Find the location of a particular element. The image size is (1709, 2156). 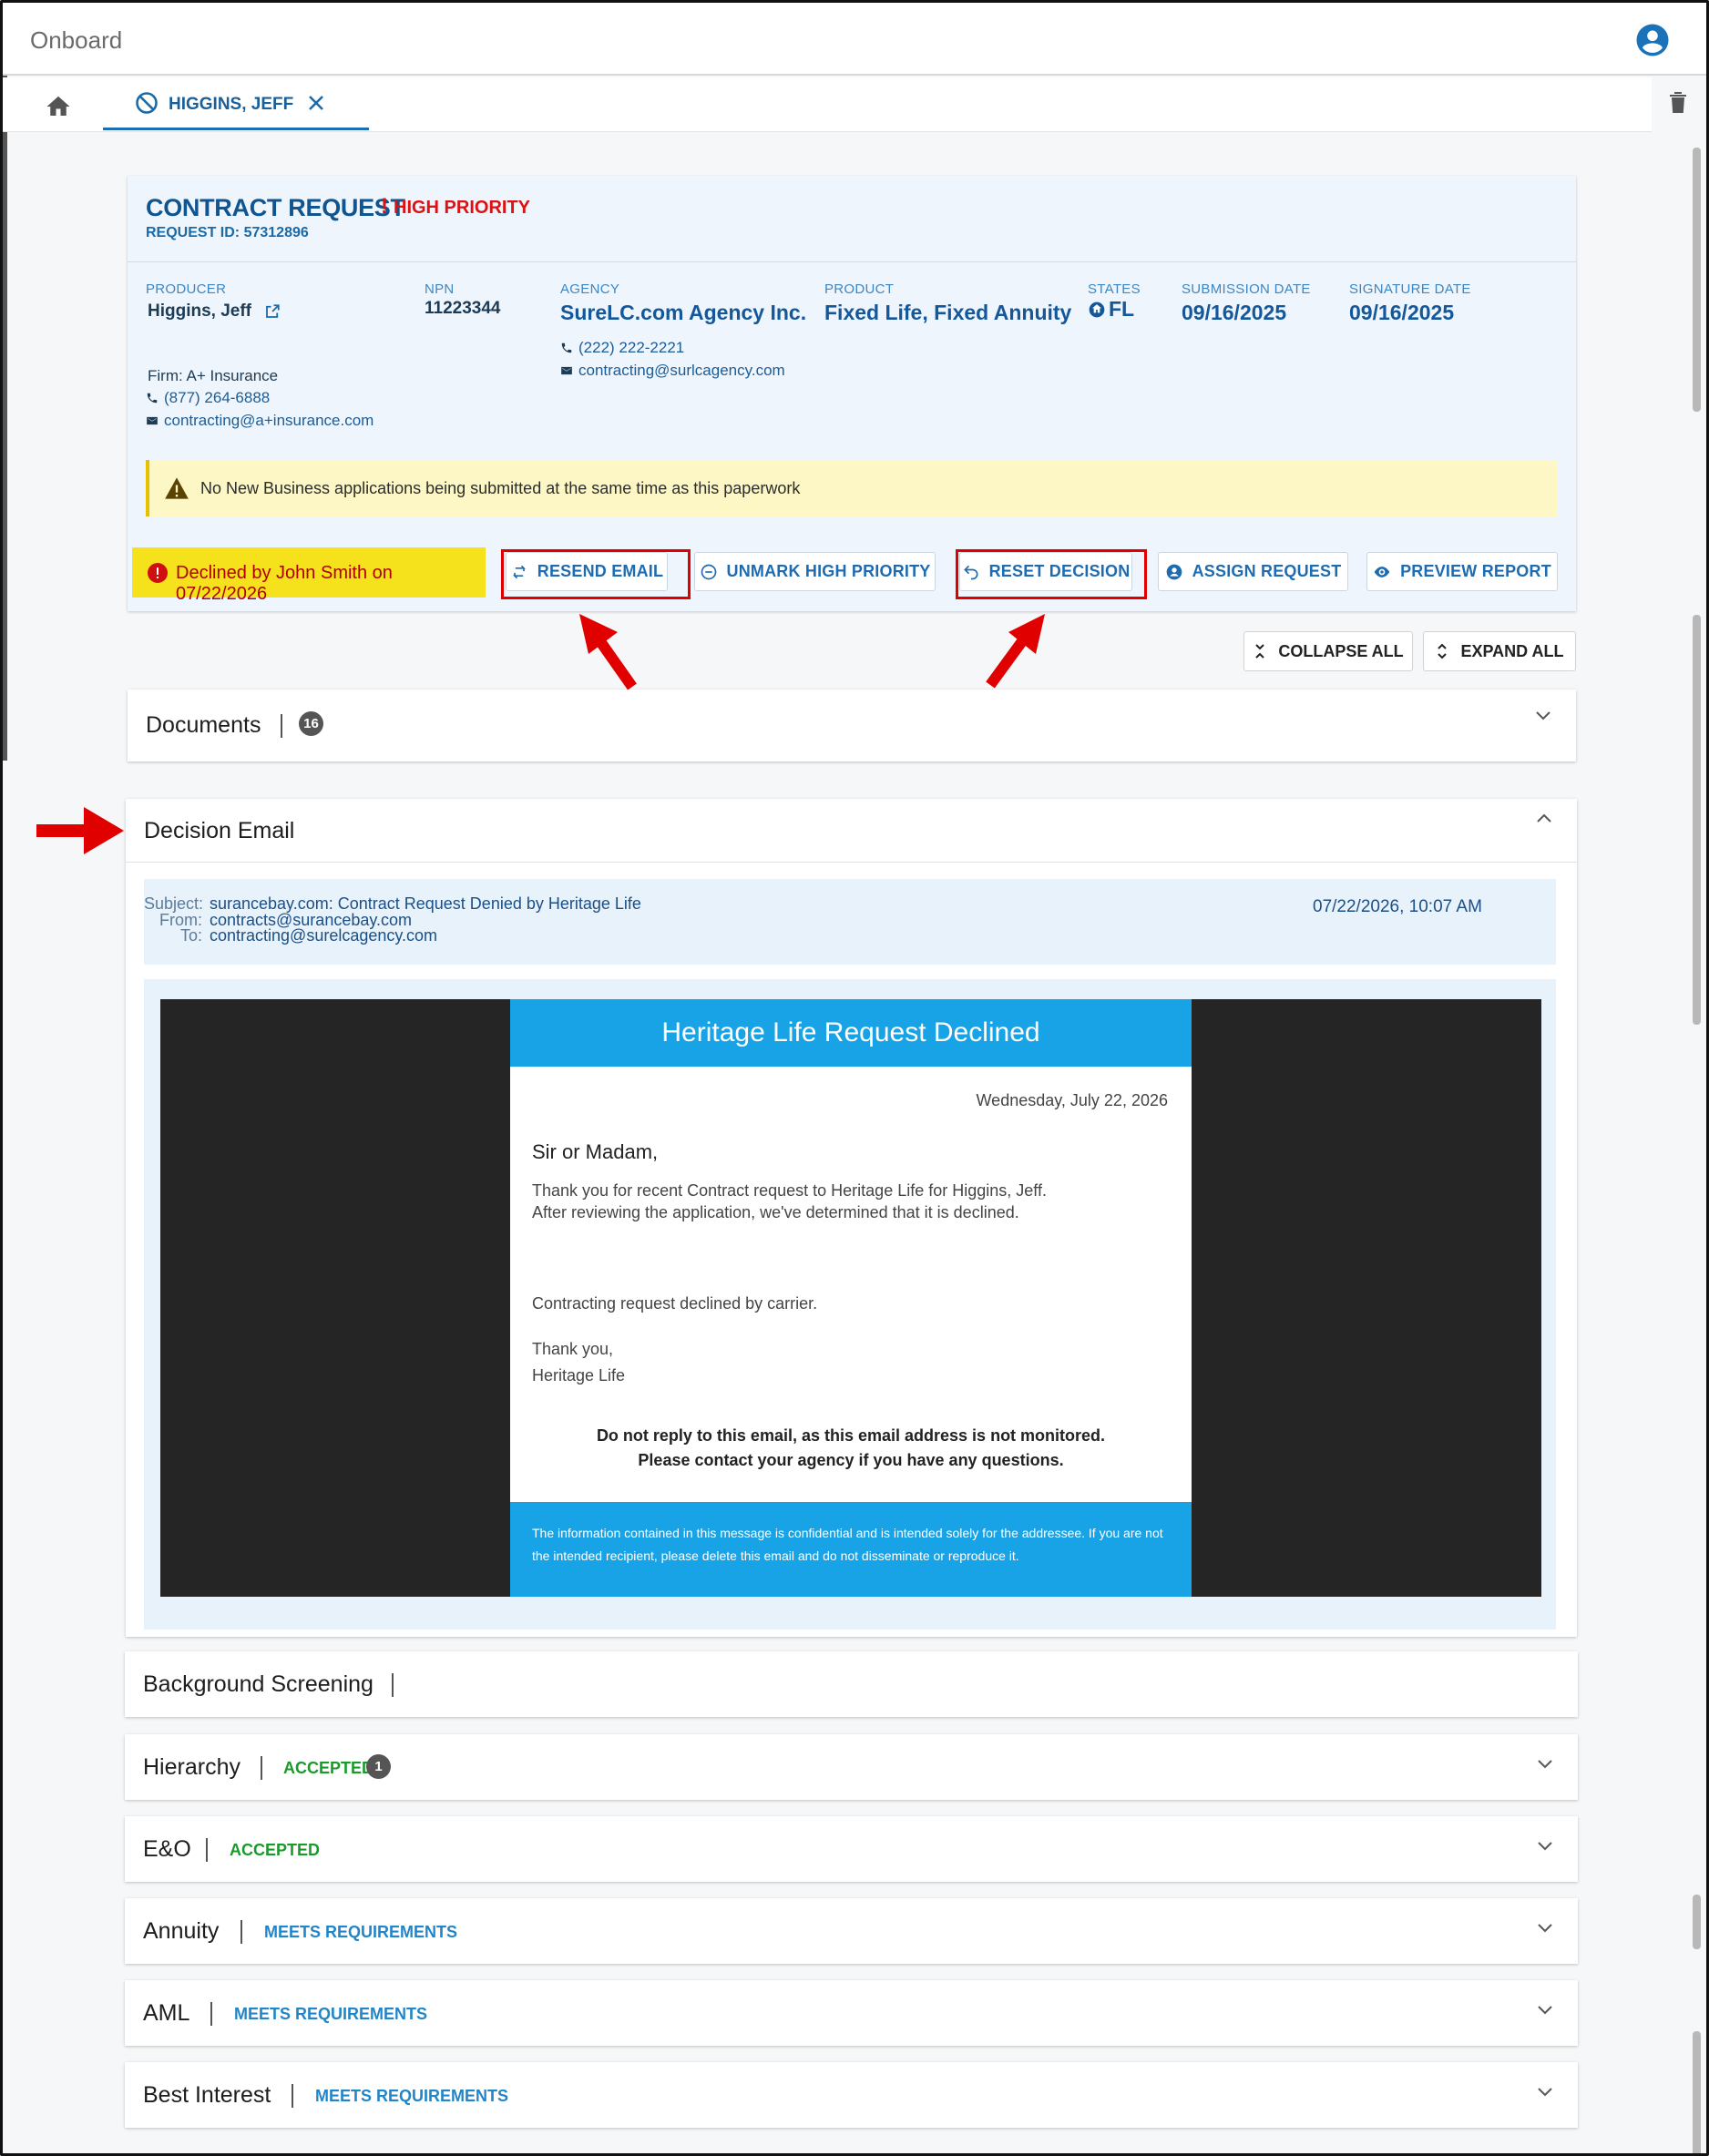

minus-circle-icon is located at coordinates (708, 571).